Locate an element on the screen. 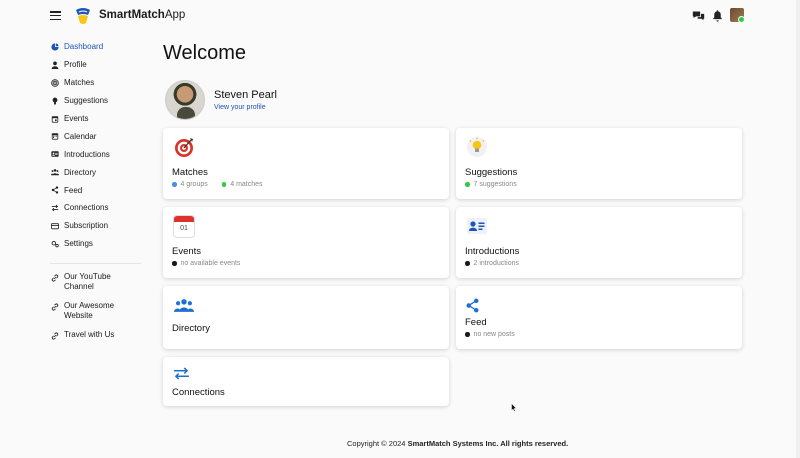  sidebar-item-label: Events is located at coordinates (76, 118).